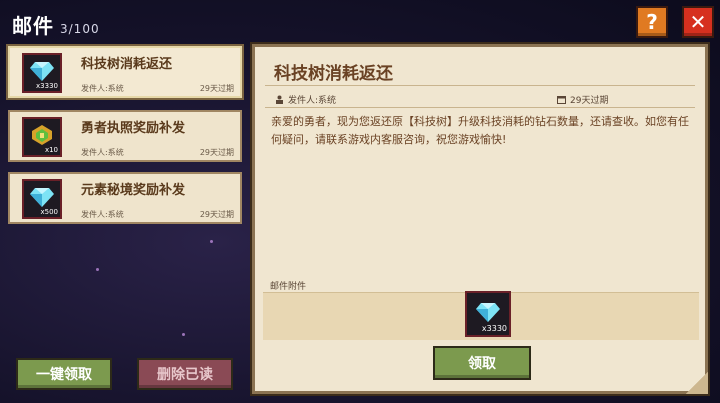 The width and height of the screenshot is (720, 403). I want to click on license-badge-icon, so click(42, 135).